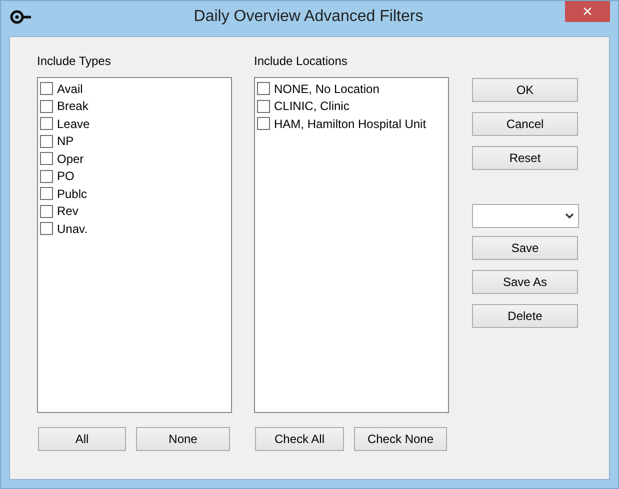 The width and height of the screenshot is (619, 489). I want to click on list-label: Include Types, so click(74, 61).